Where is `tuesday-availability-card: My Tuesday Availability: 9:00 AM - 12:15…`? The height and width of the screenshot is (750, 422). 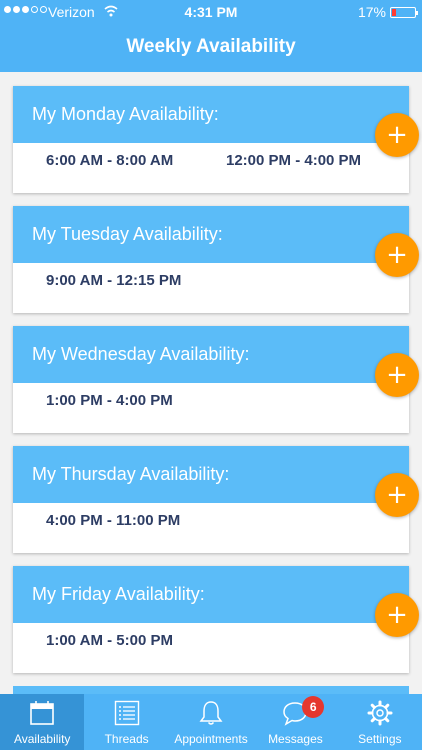 tuesday-availability-card: My Tuesday Availability: 9:00 AM - 12:15… is located at coordinates (216, 259).